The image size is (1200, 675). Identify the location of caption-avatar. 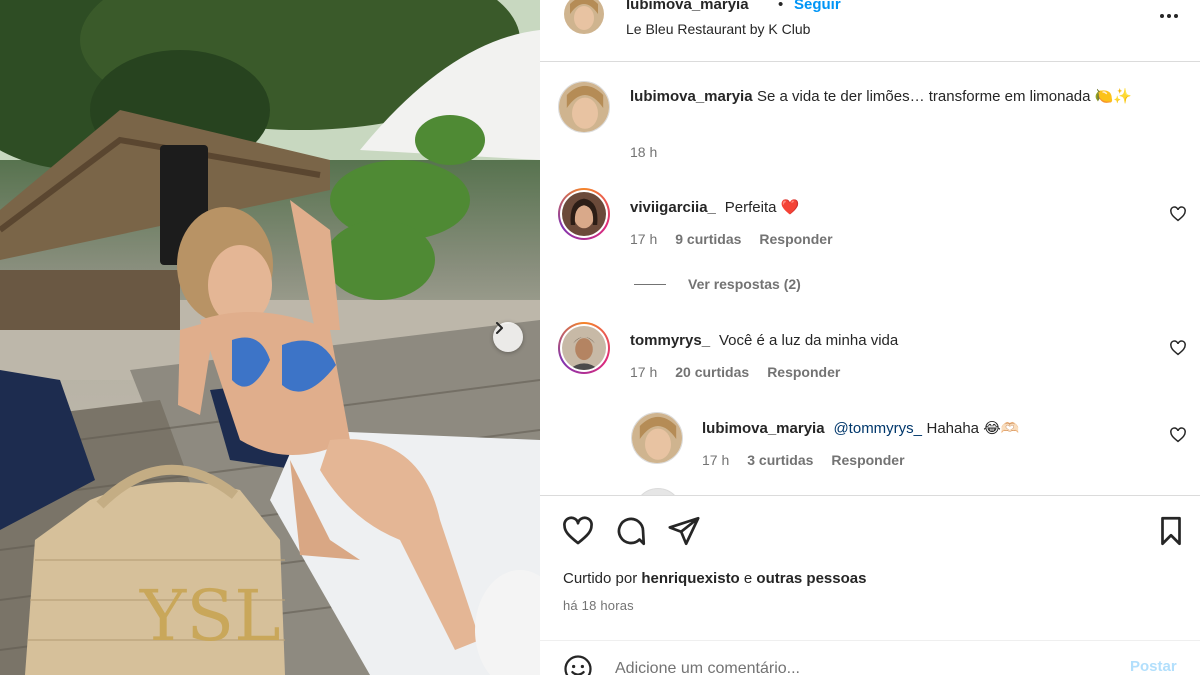
(584, 107).